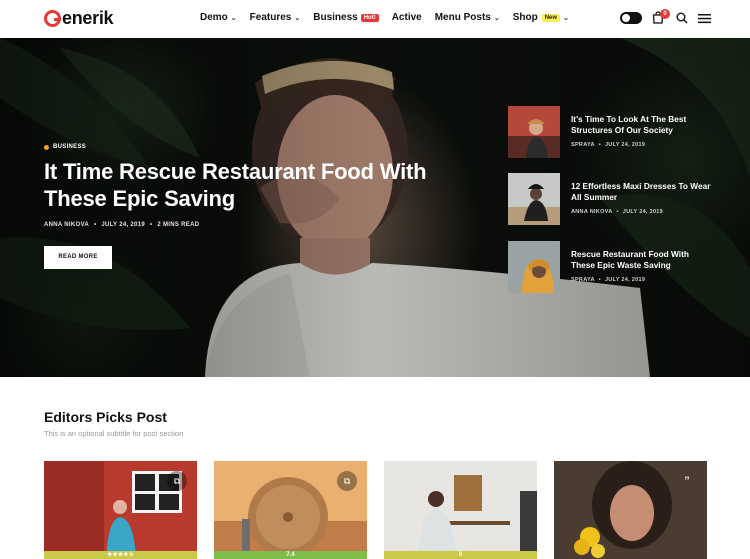 This screenshot has height=559, width=750. I want to click on nav-item-features: Features ⌄, so click(275, 17).